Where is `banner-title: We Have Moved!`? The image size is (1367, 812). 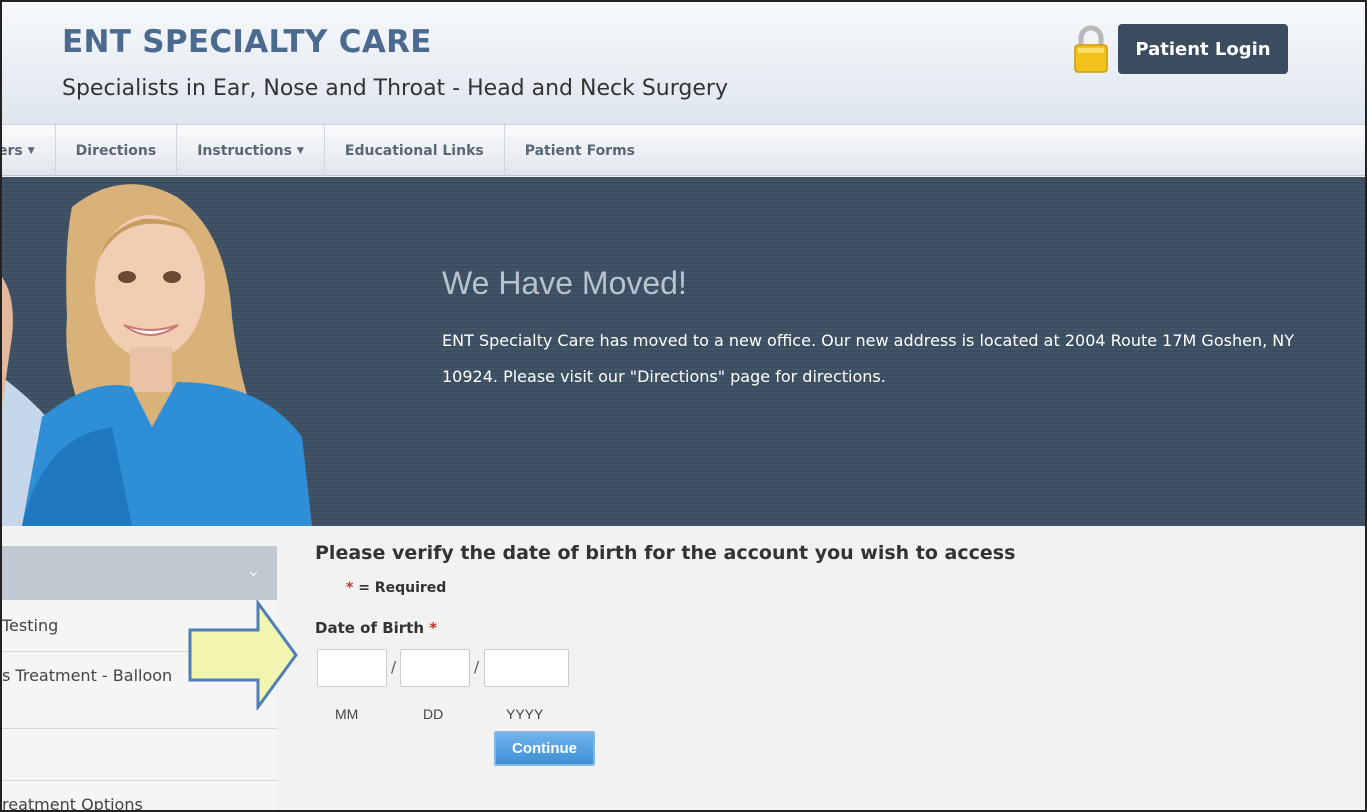
banner-title: We Have Moved! is located at coordinates (564, 283).